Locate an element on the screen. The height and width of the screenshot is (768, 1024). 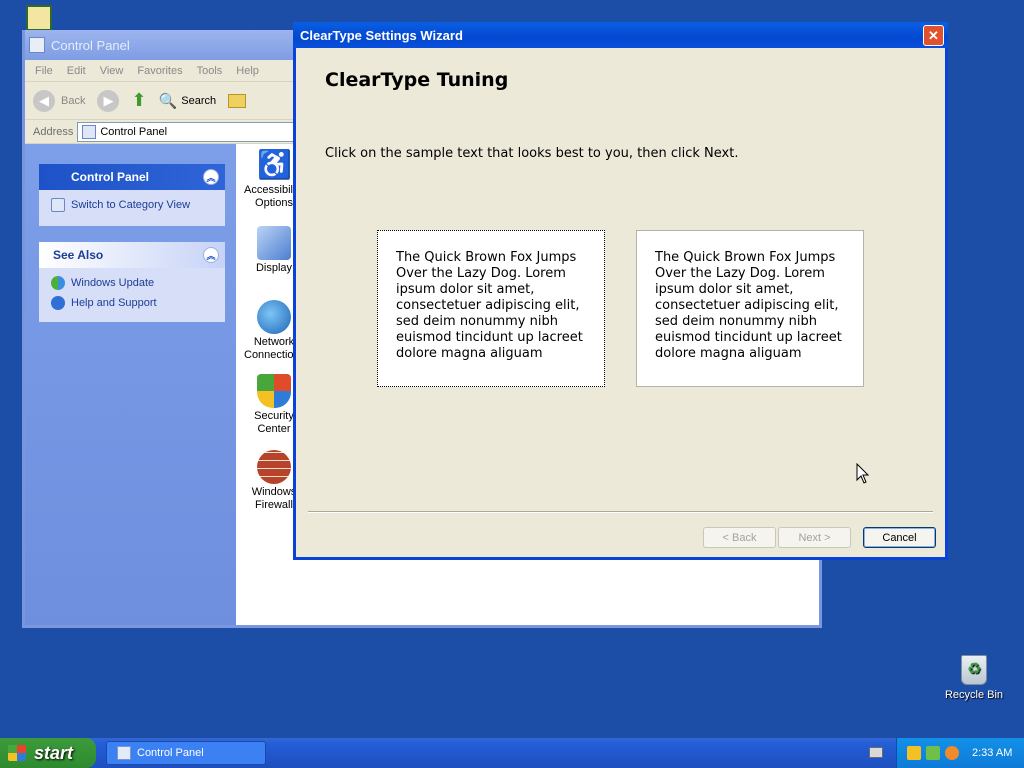
firewall-icon is located at coordinates (274, 467).